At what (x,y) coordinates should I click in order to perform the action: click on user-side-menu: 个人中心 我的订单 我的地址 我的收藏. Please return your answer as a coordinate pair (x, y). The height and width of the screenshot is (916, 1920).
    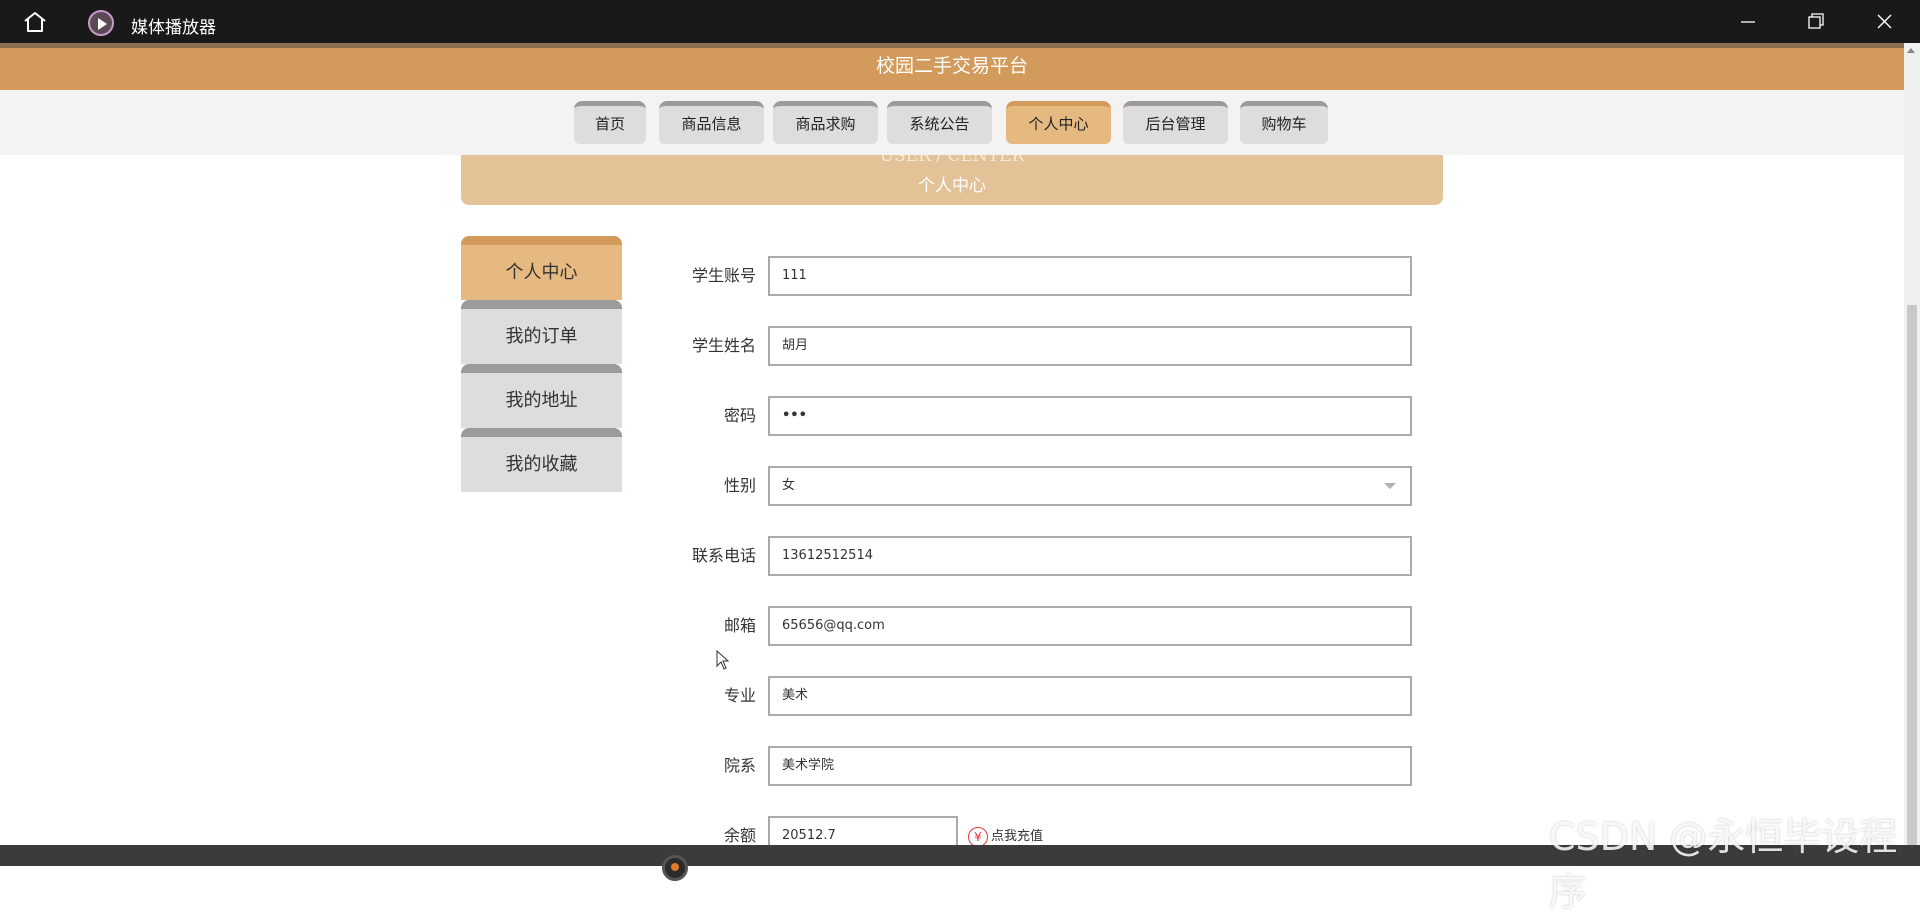
    Looking at the image, I should click on (541, 364).